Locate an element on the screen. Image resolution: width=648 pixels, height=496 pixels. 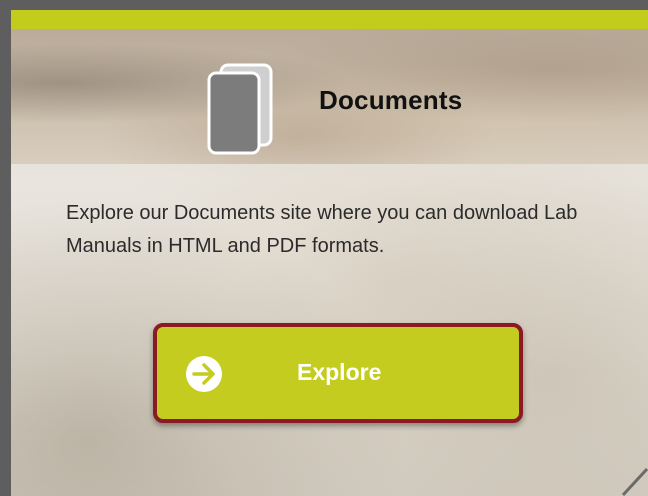
card-accent-bar is located at coordinates (329, 19).